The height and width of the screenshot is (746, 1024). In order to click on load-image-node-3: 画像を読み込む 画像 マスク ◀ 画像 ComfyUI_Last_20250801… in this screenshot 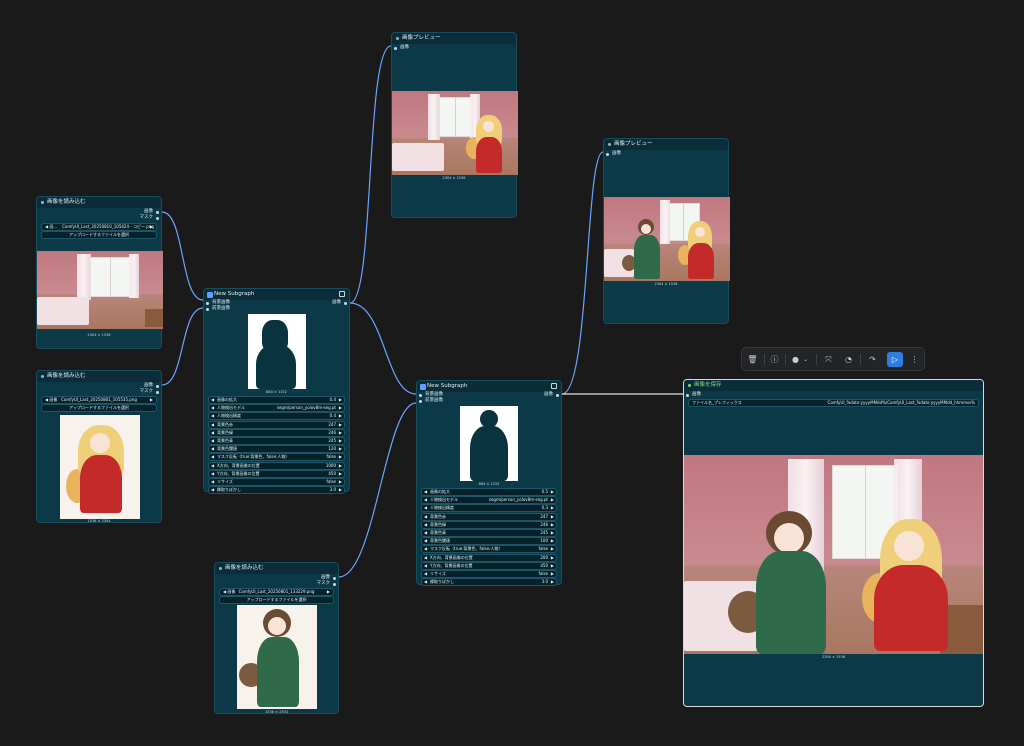, I will do `click(276, 638)`.